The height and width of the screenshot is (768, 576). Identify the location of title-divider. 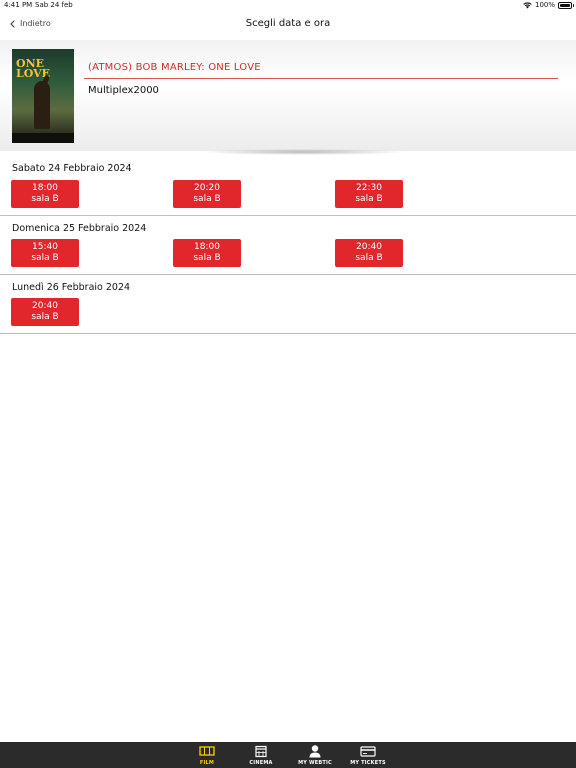
(321, 78).